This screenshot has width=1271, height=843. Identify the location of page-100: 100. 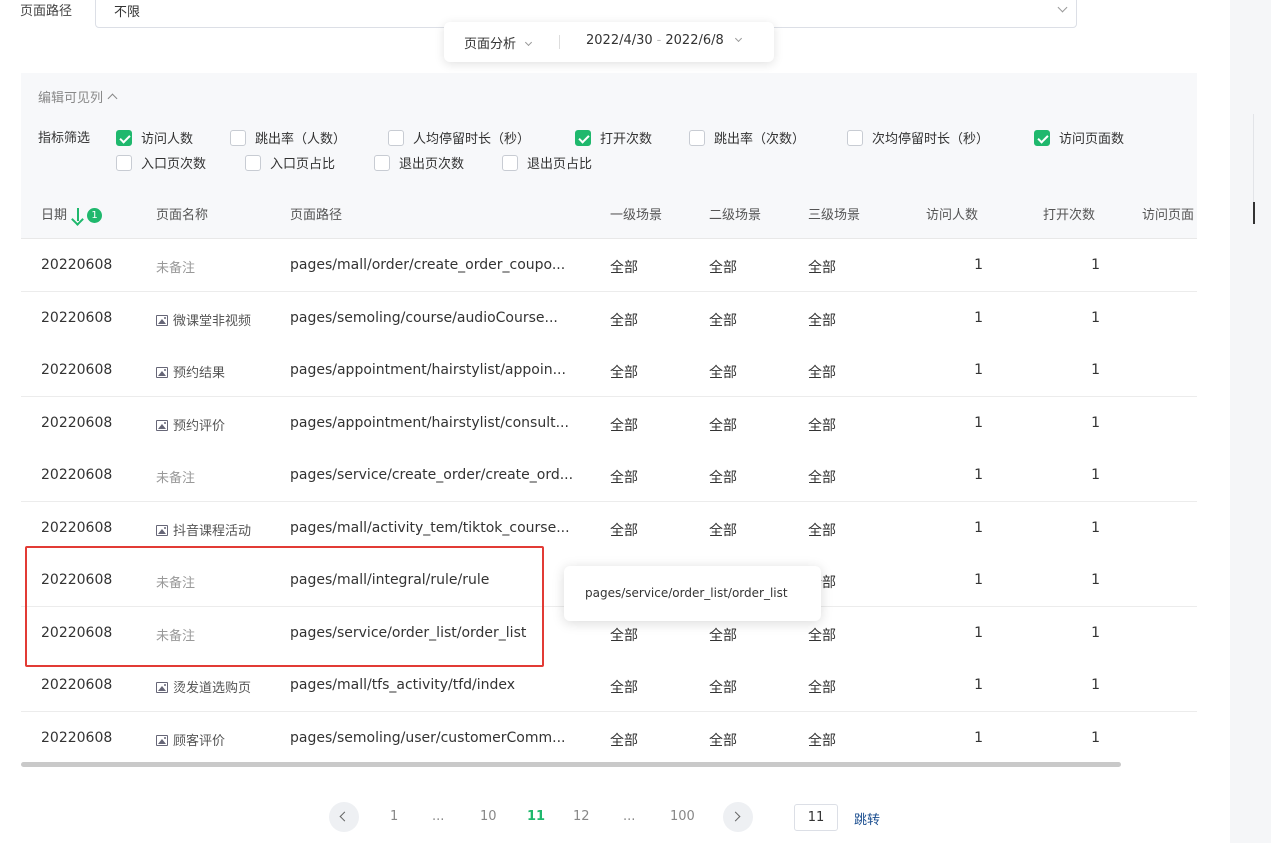
(682, 816).